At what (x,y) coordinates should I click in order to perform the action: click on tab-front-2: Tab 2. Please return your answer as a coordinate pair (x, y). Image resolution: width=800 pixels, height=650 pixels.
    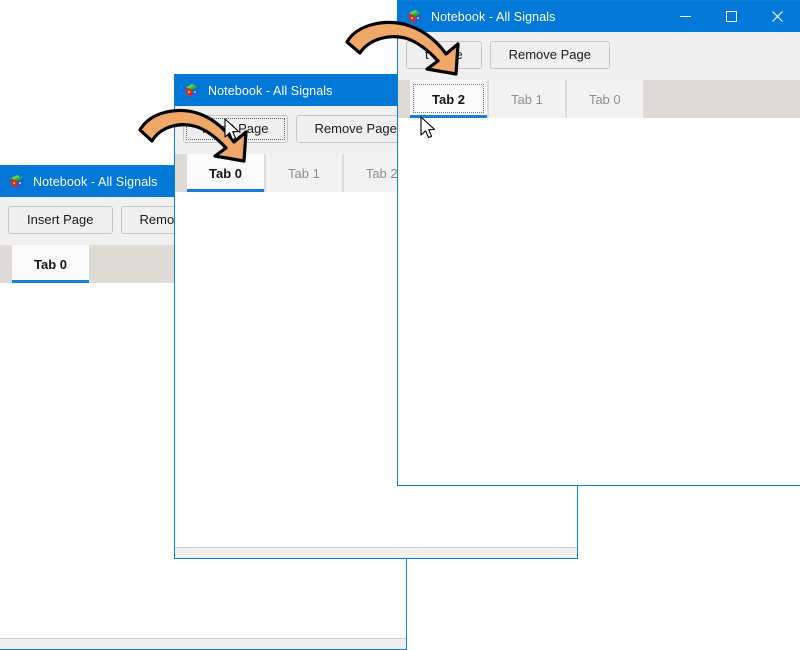
    Looking at the image, I should click on (449, 99).